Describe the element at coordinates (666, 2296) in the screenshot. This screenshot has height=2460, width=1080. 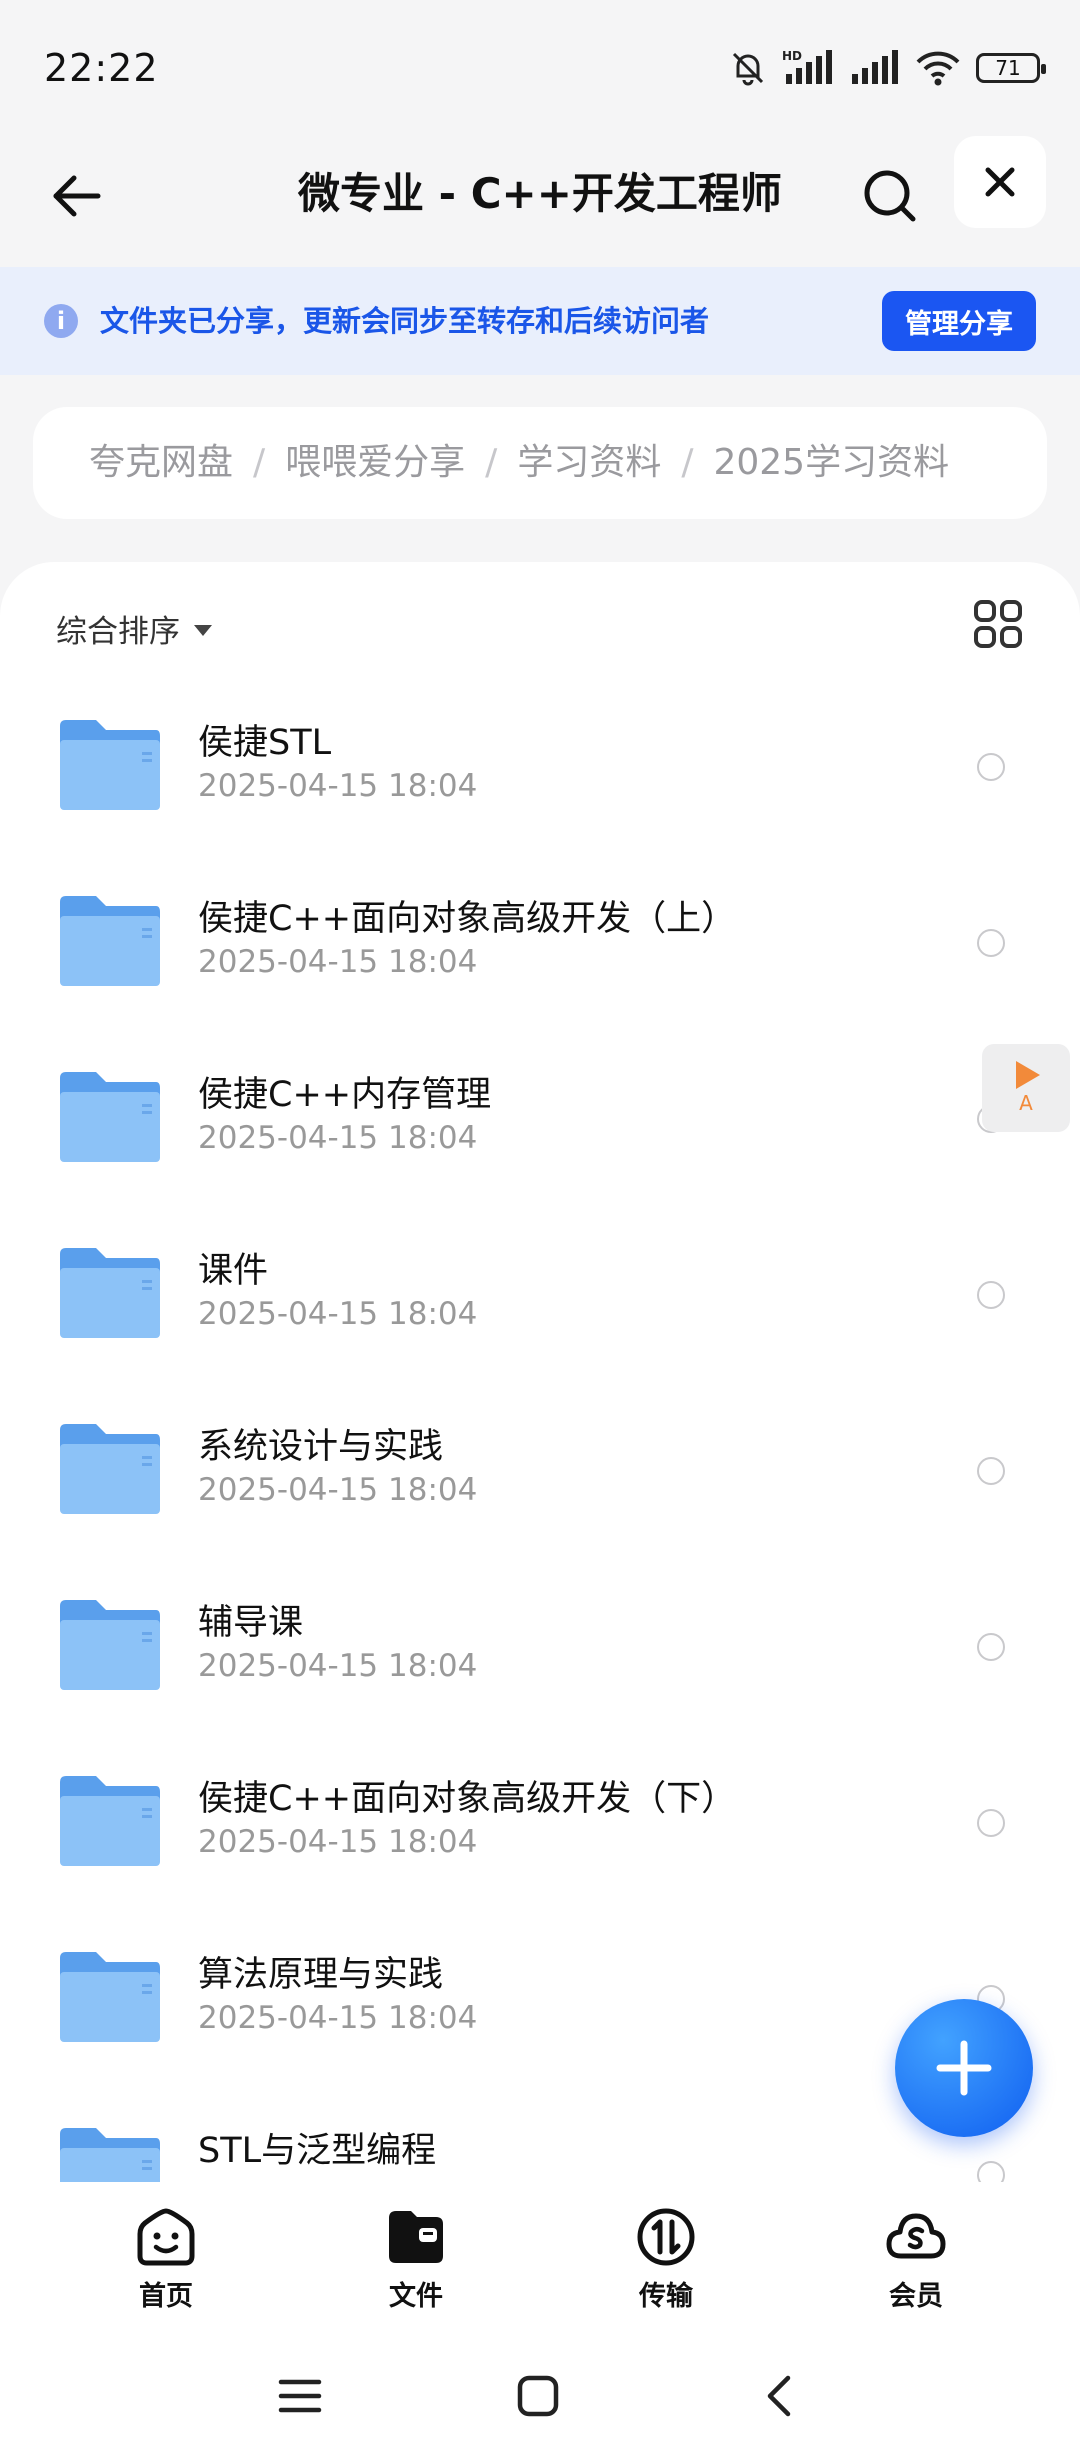
I see `tab-label: 传输` at that location.